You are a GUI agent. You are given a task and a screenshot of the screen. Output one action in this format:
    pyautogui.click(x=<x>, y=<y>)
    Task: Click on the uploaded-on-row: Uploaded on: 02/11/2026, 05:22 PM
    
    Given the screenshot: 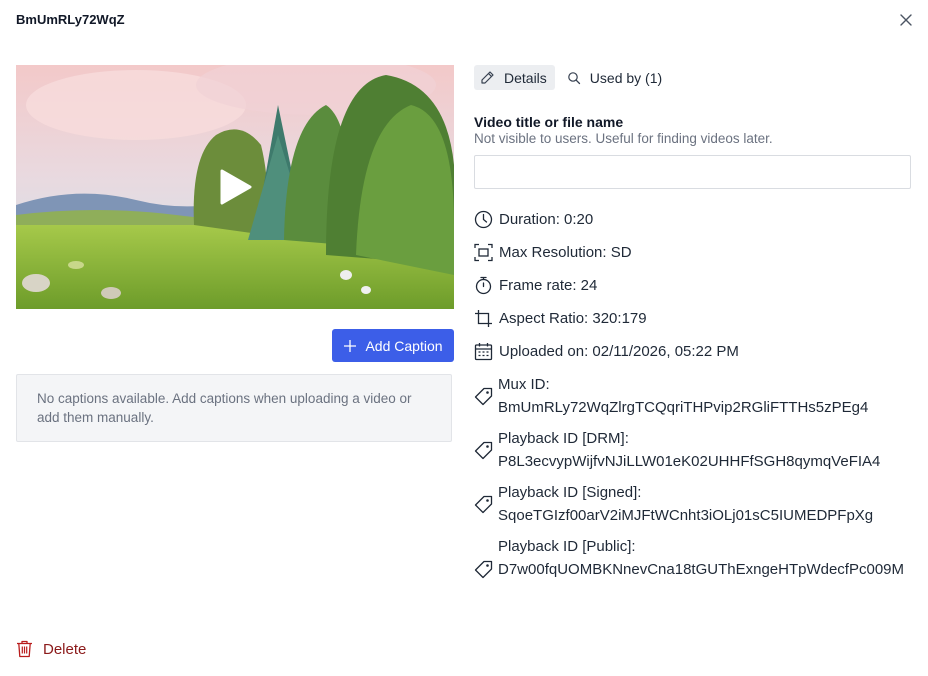 What is the action you would take?
    pyautogui.click(x=606, y=351)
    